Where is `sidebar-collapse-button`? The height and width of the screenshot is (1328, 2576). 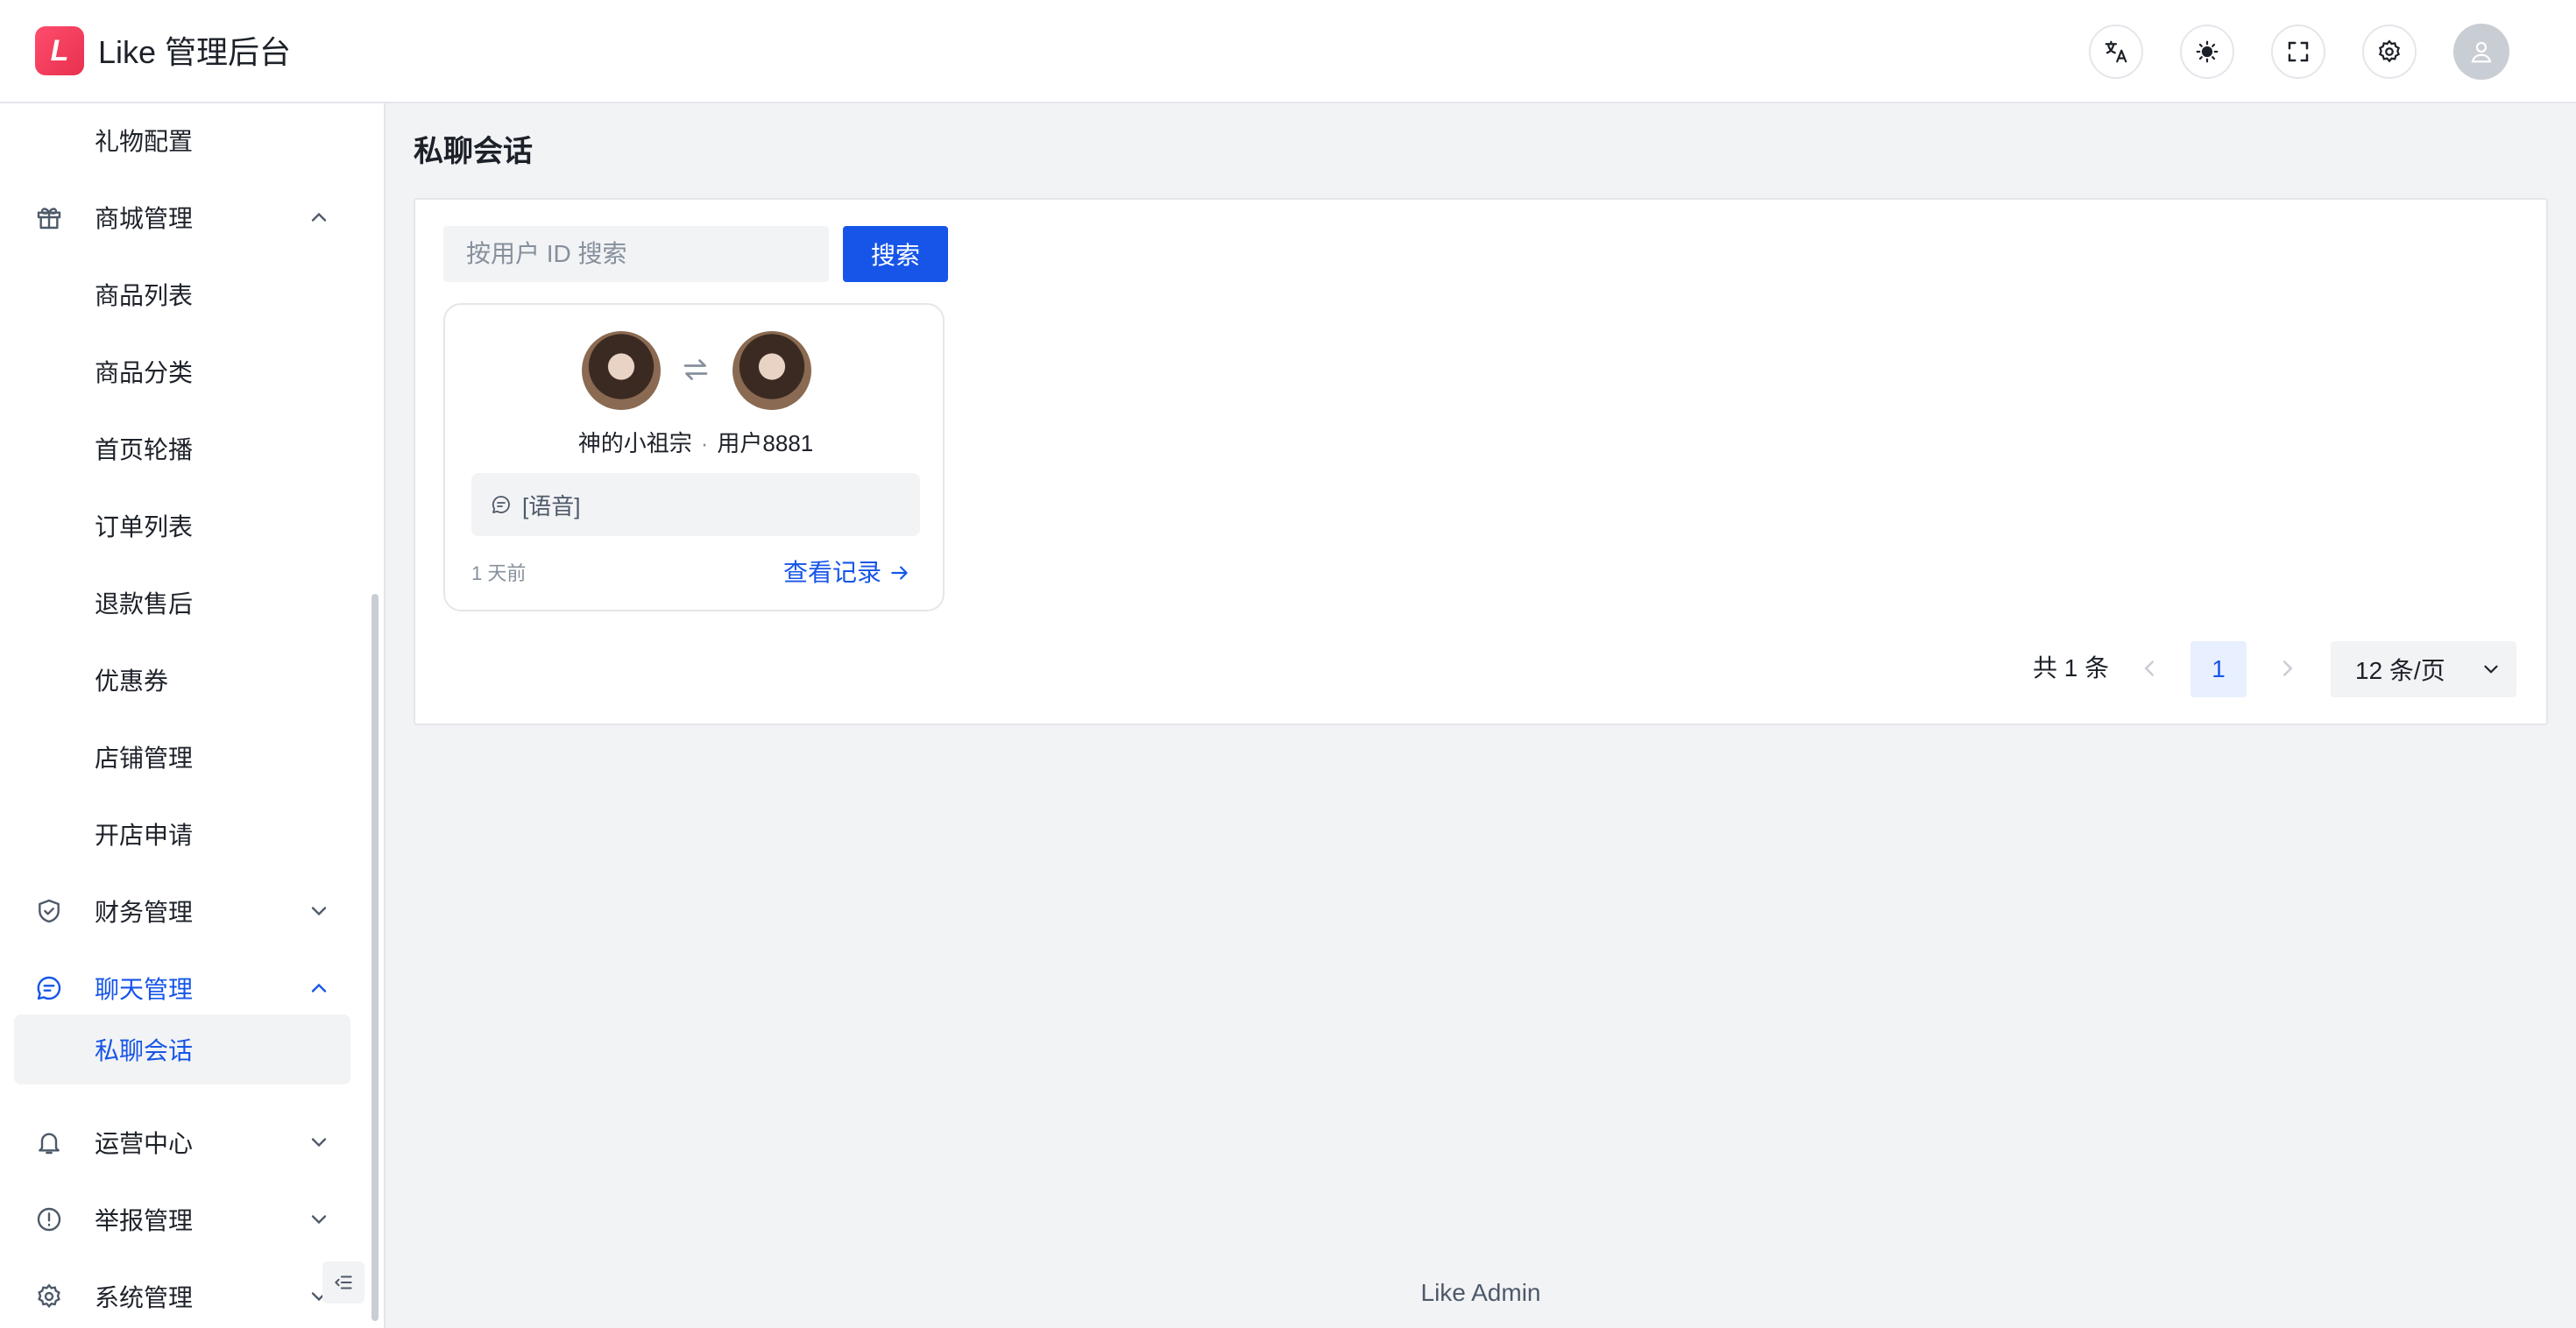
sidebar-collapse-button is located at coordinates (343, 1282).